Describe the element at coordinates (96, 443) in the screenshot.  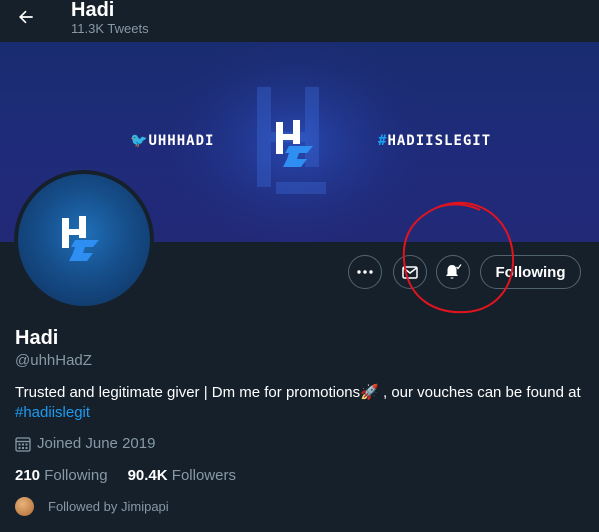
I see `joined-text: Joined June 2019` at that location.